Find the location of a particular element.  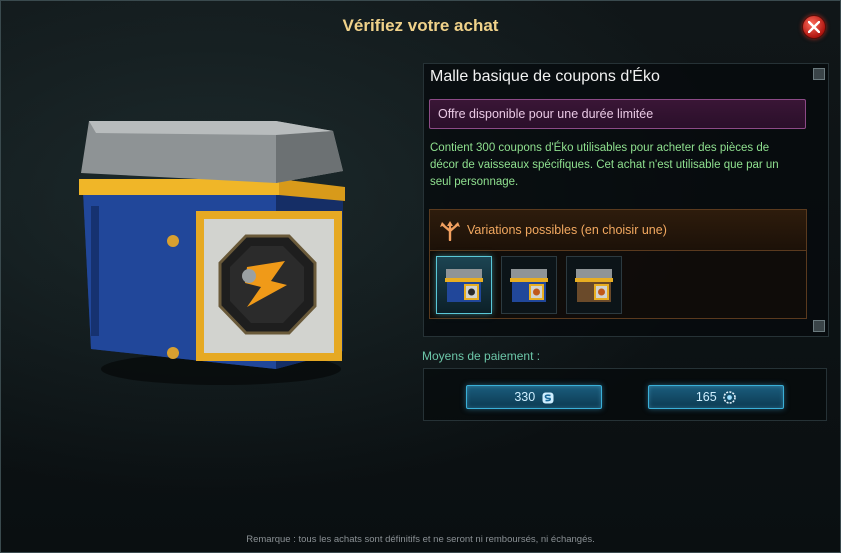

offer-text: Offre disponible pour une durée limitée is located at coordinates (546, 114).